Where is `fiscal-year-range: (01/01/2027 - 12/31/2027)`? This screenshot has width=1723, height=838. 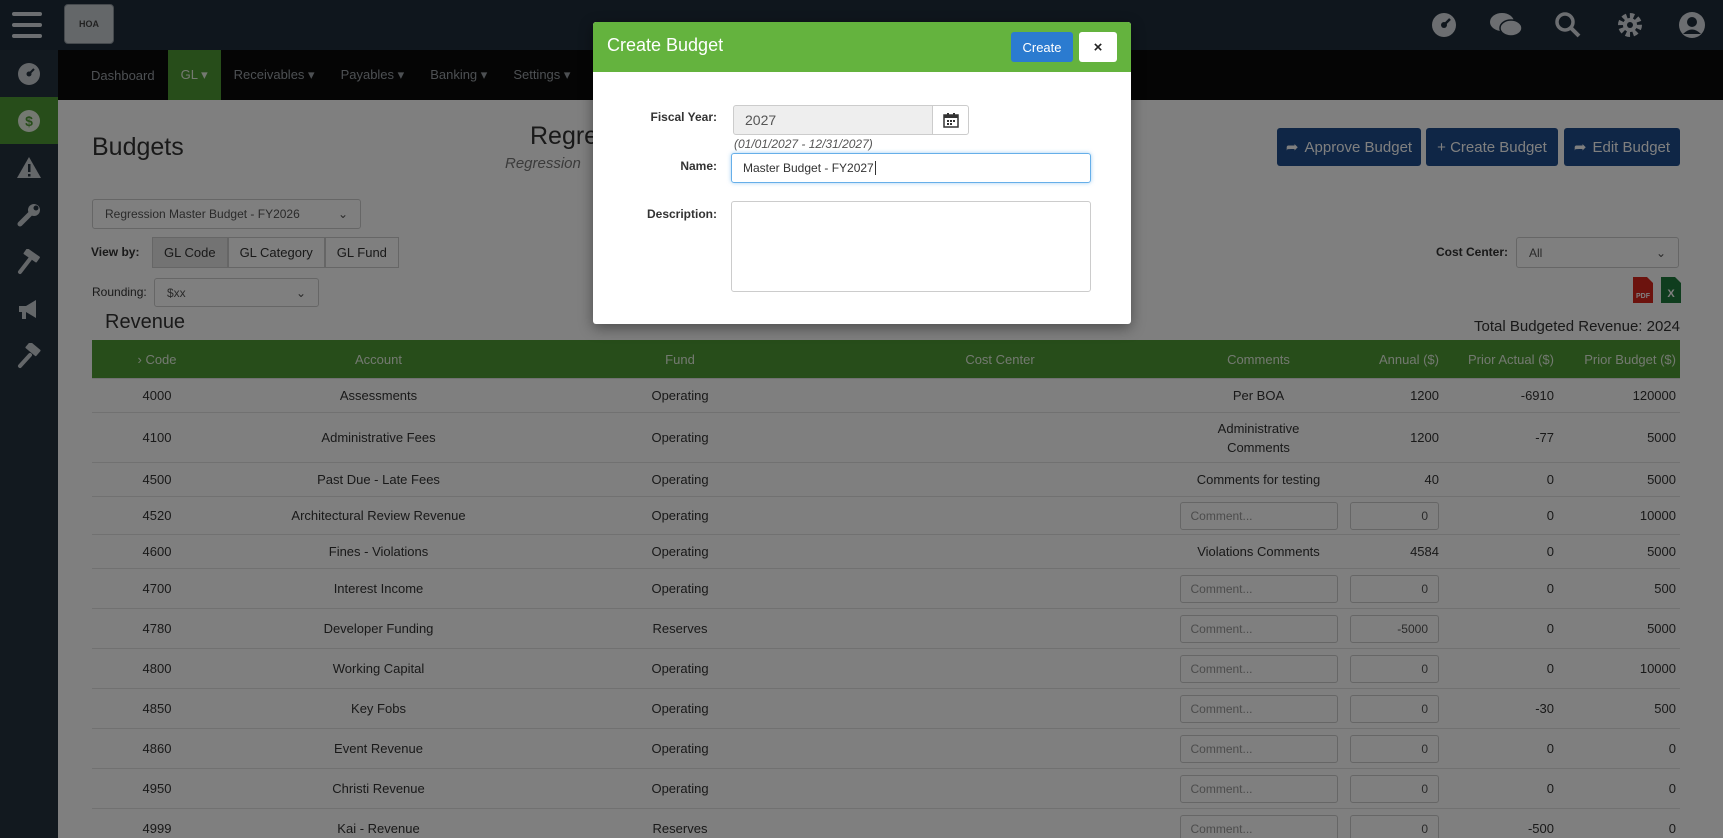 fiscal-year-range: (01/01/2027 - 12/31/2027) is located at coordinates (803, 144).